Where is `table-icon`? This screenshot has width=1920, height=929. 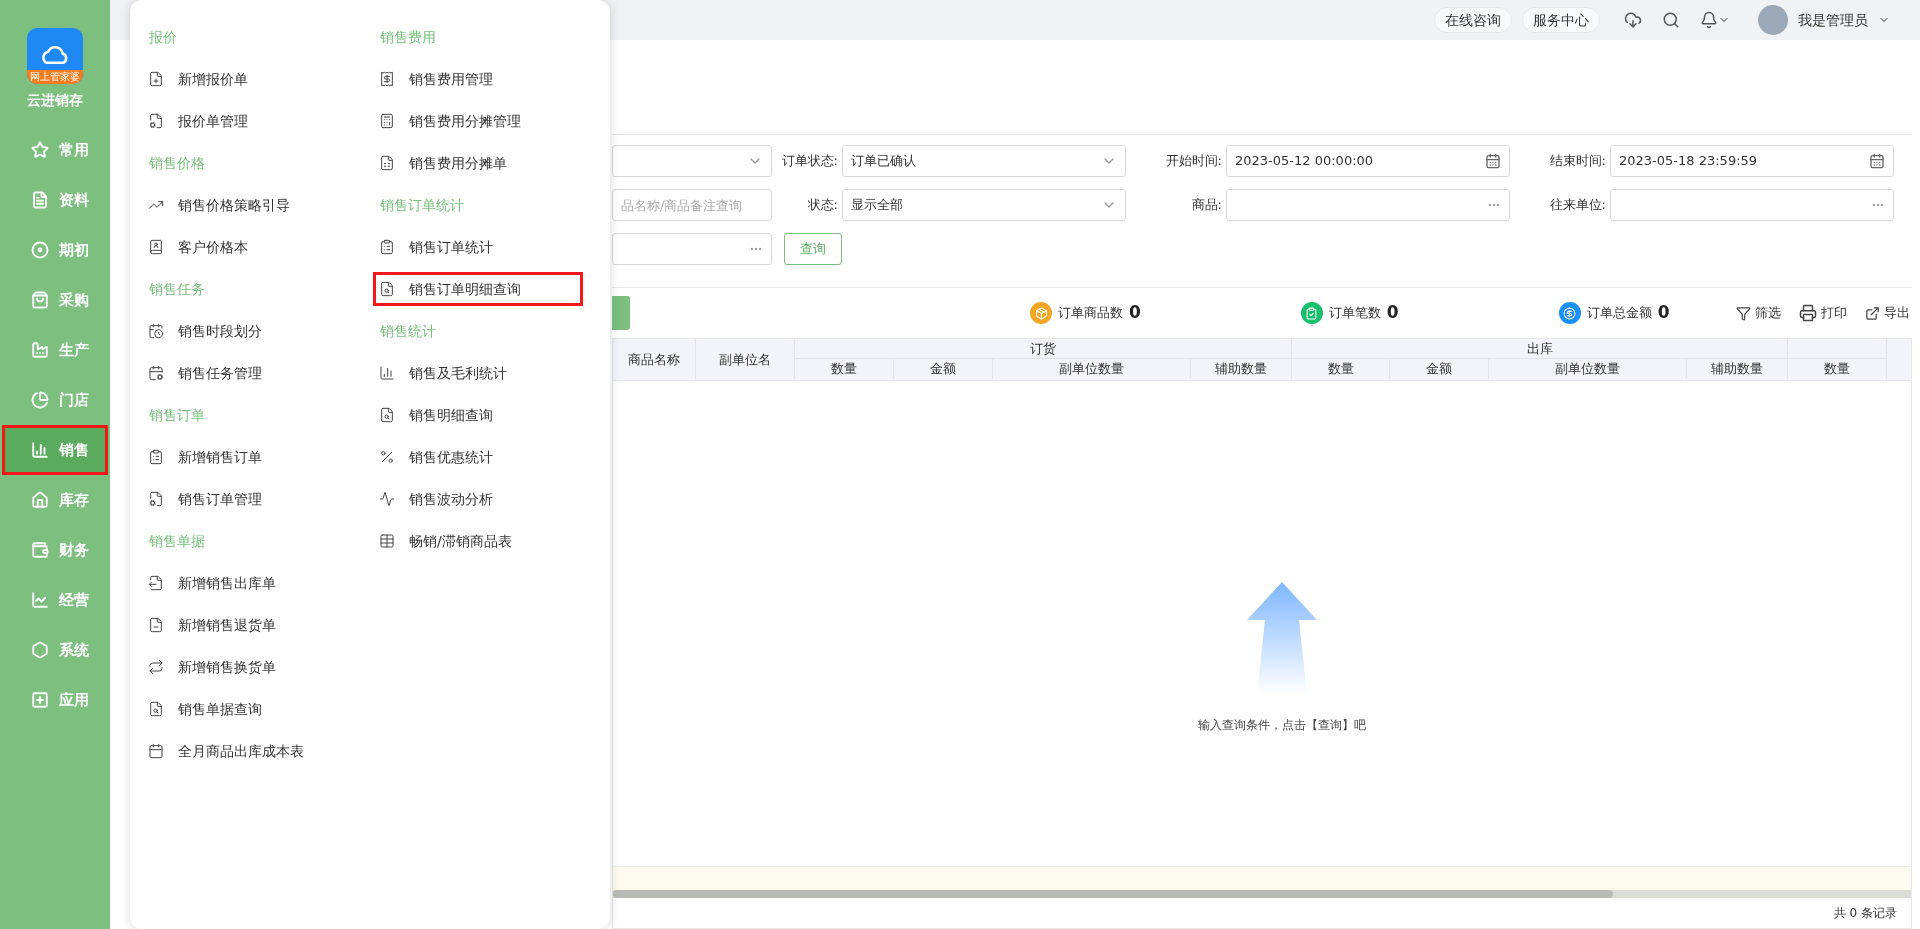
table-icon is located at coordinates (387, 541).